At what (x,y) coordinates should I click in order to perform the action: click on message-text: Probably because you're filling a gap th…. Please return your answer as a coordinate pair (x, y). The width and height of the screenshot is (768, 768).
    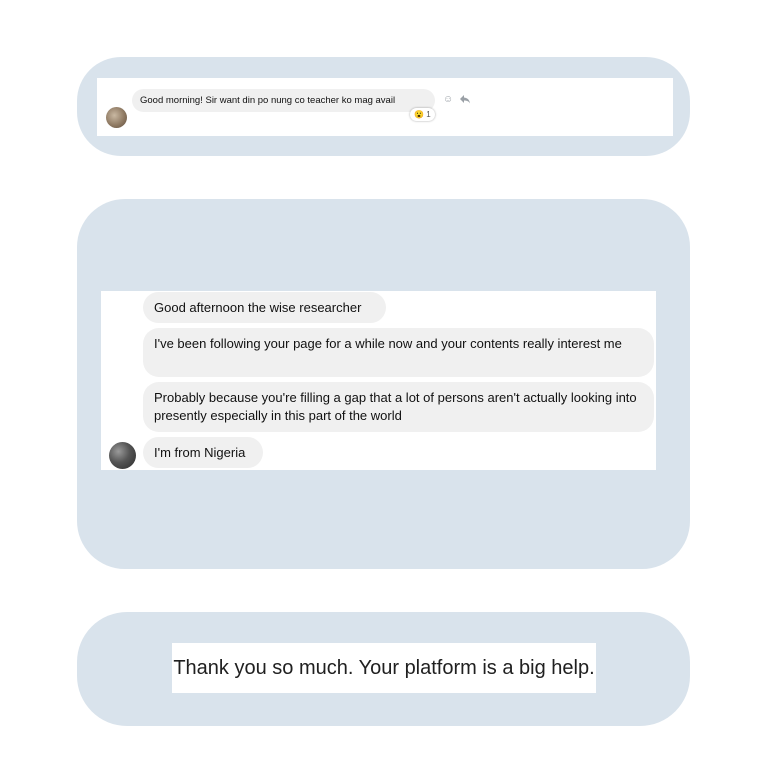
    Looking at the image, I should click on (395, 406).